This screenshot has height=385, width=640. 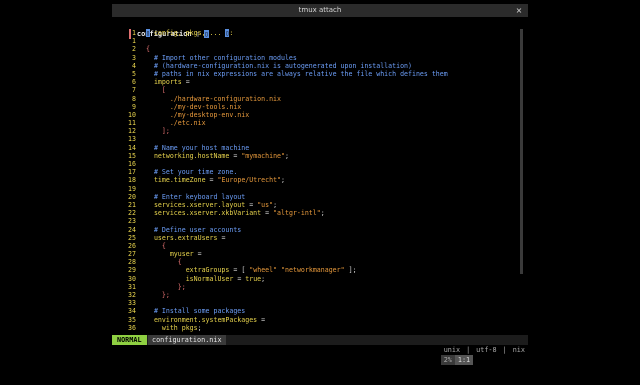 I want to click on code-line: 18 time.timeZone = "Europe/Utrecht";, so click(x=317, y=180).